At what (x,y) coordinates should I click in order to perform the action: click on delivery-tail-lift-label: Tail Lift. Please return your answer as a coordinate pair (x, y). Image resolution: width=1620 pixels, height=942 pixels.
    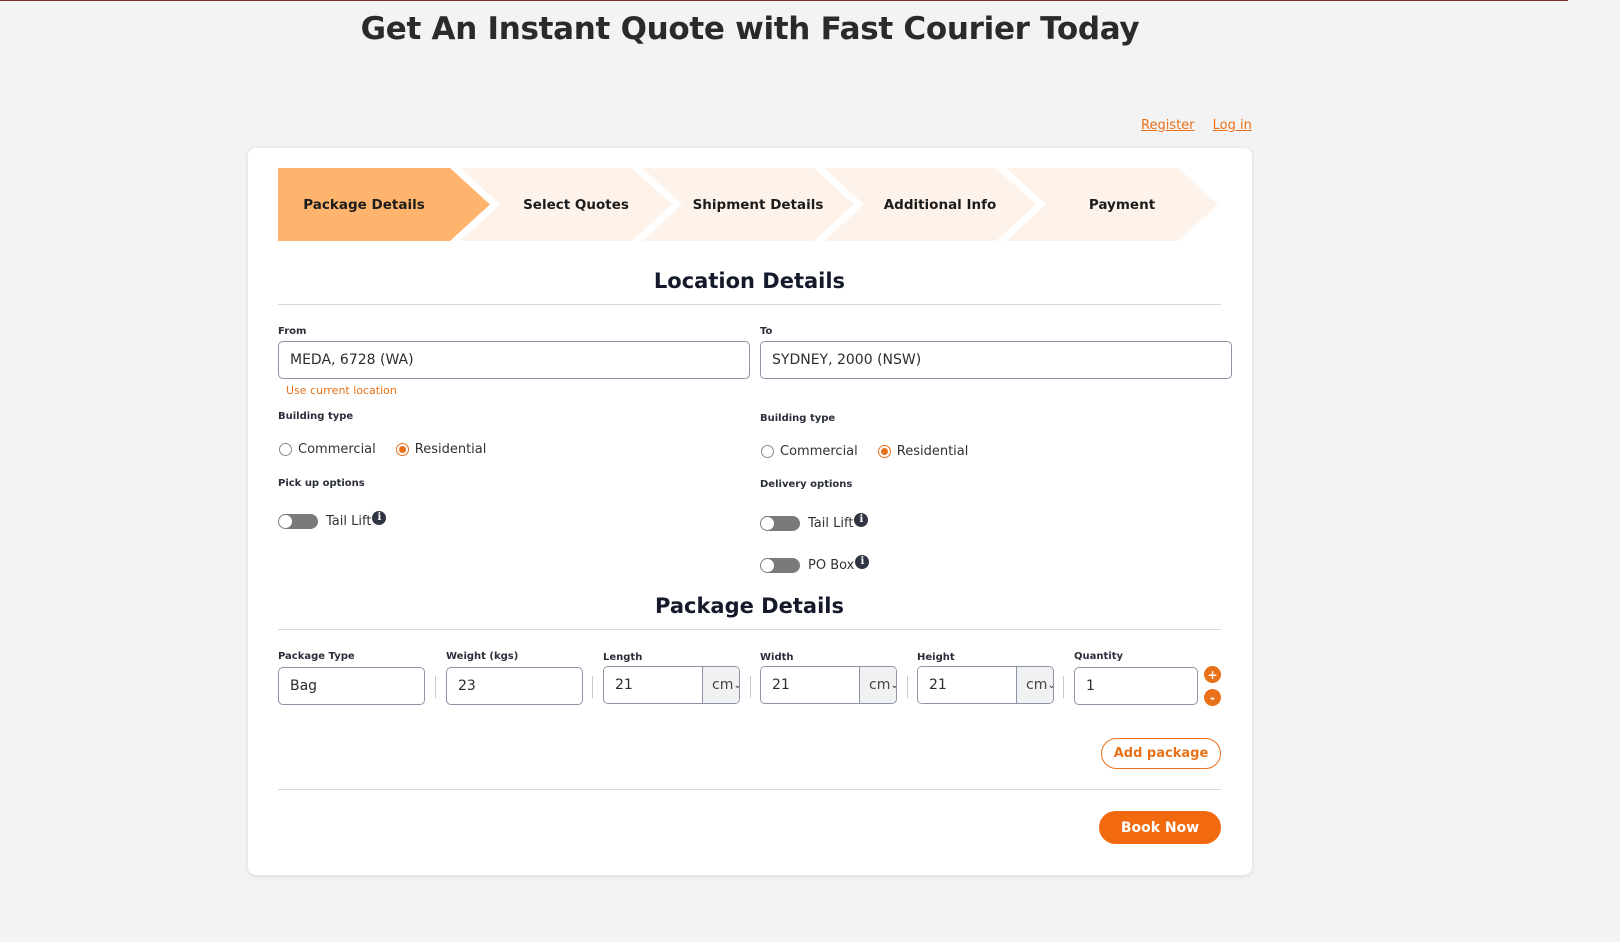
    Looking at the image, I should click on (831, 523).